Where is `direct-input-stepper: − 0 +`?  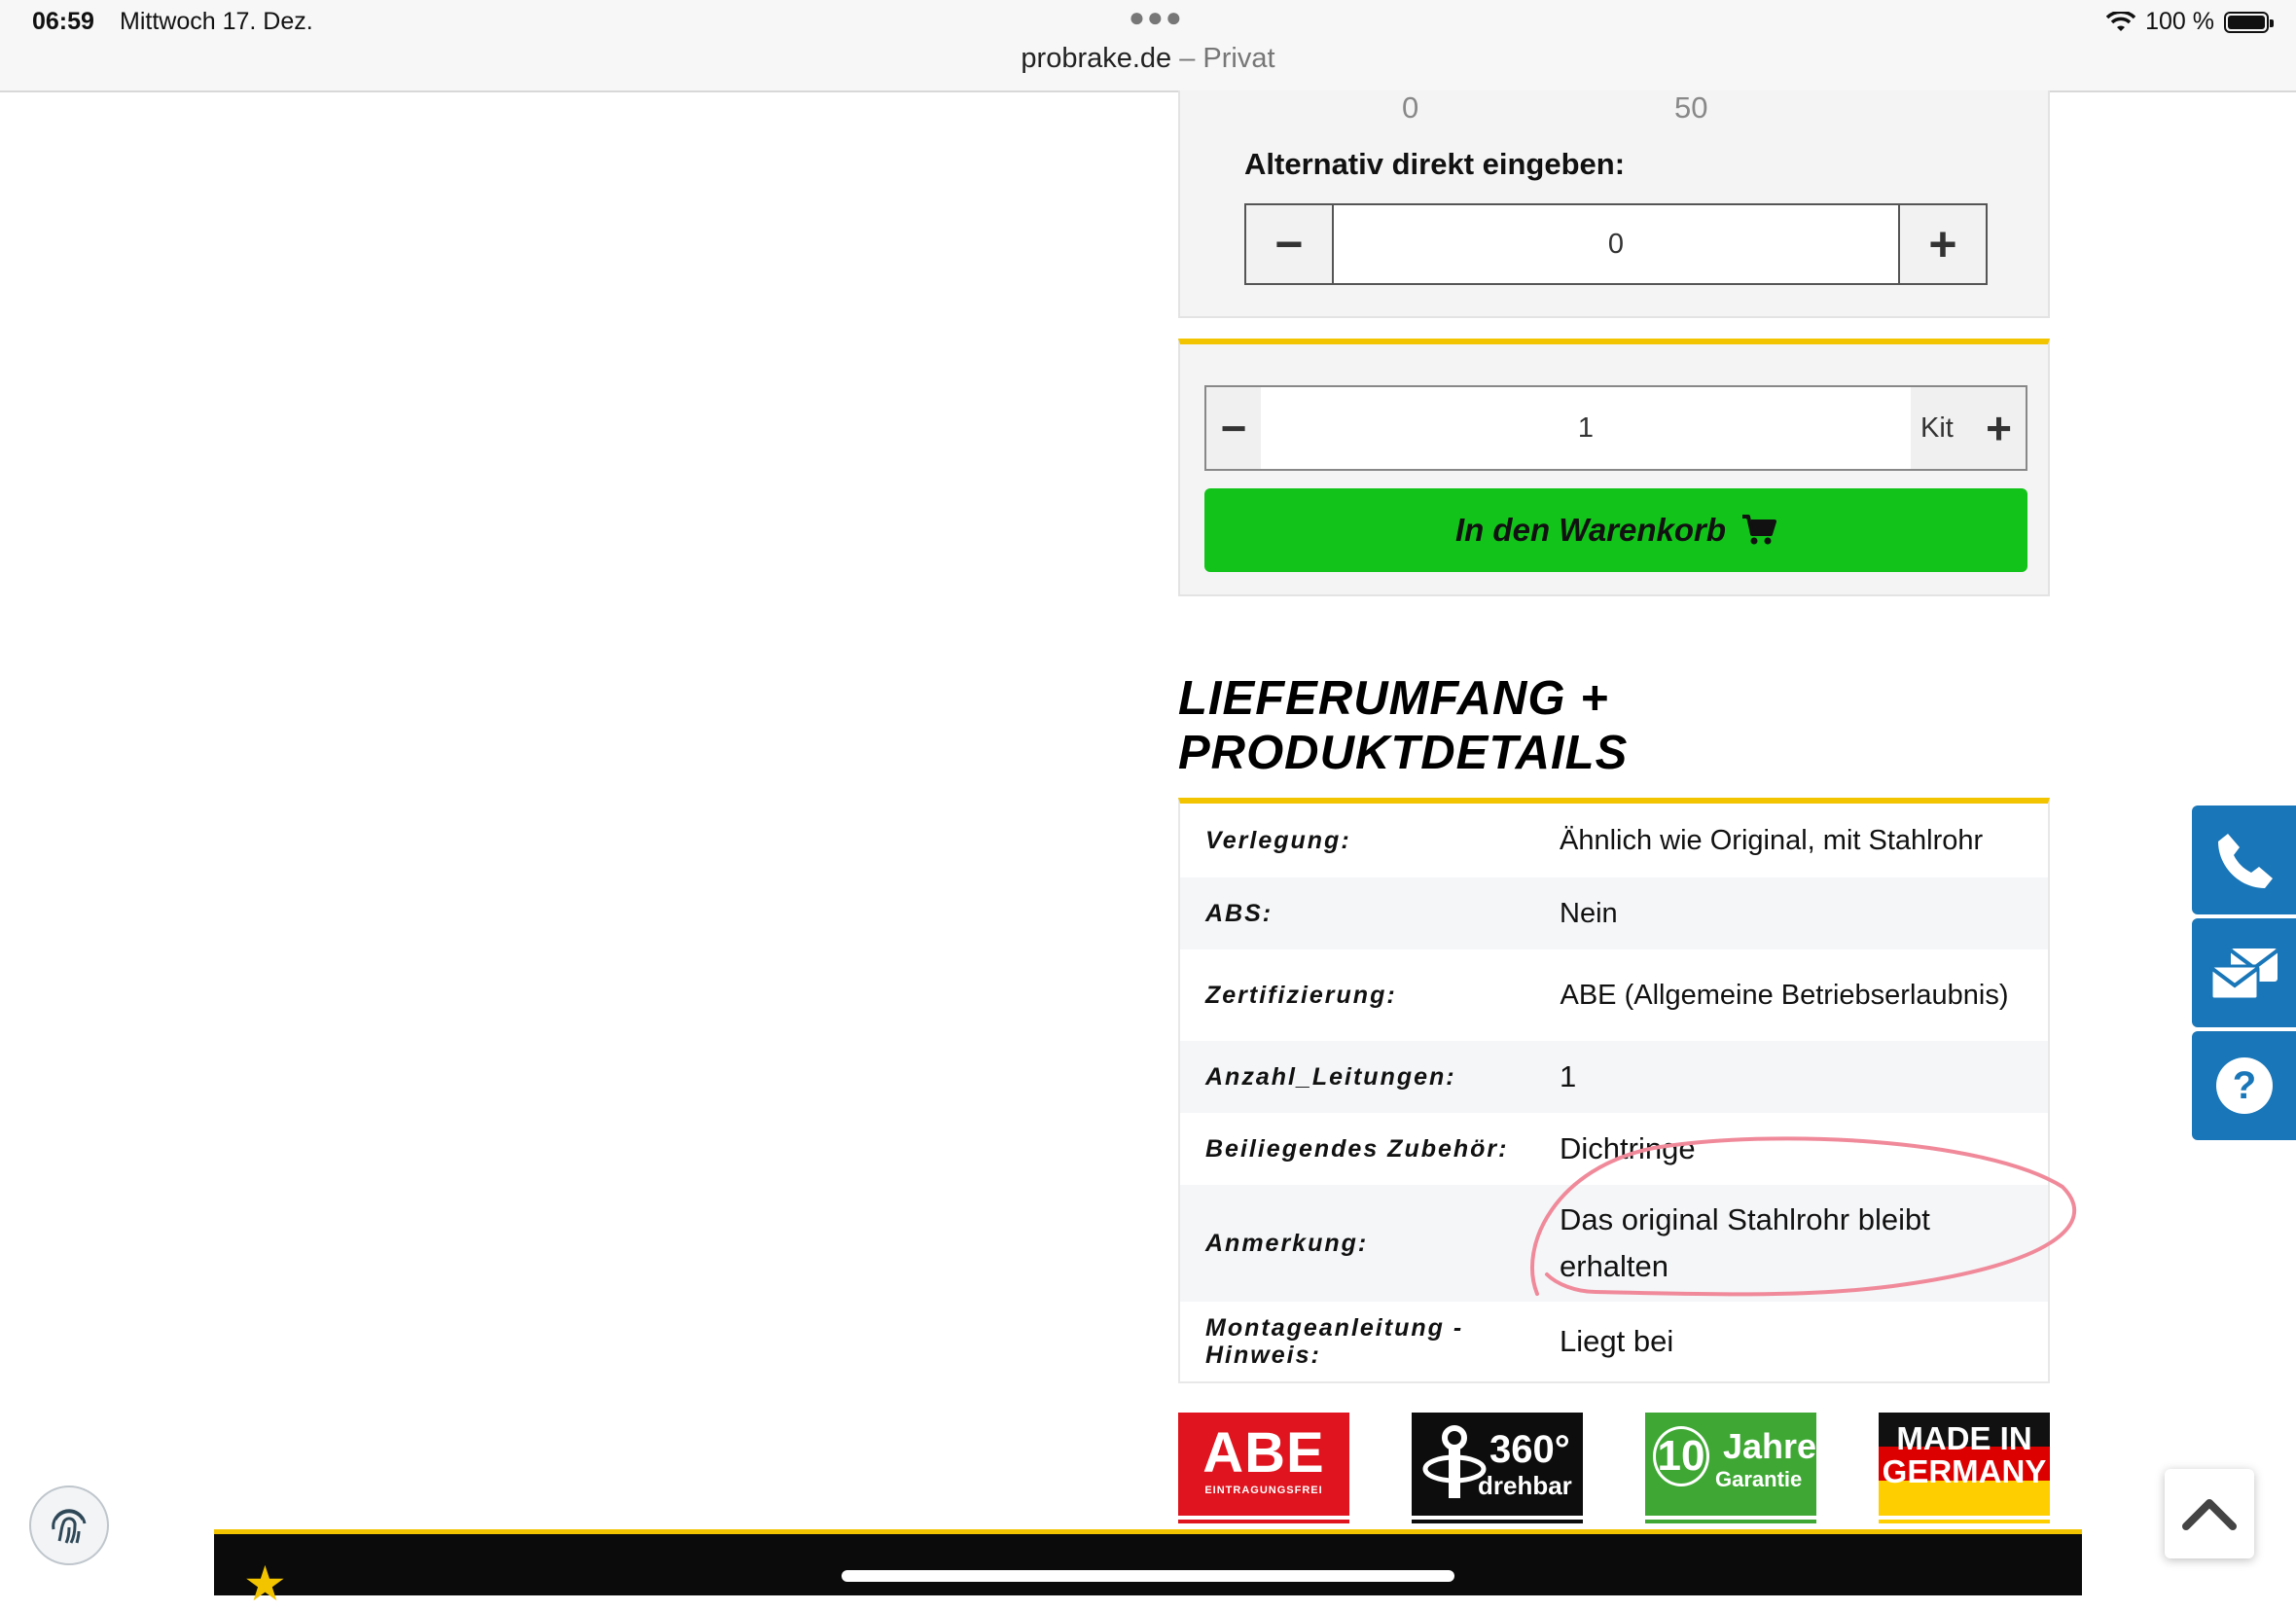
direct-input-stepper: − 0 + is located at coordinates (1616, 244).